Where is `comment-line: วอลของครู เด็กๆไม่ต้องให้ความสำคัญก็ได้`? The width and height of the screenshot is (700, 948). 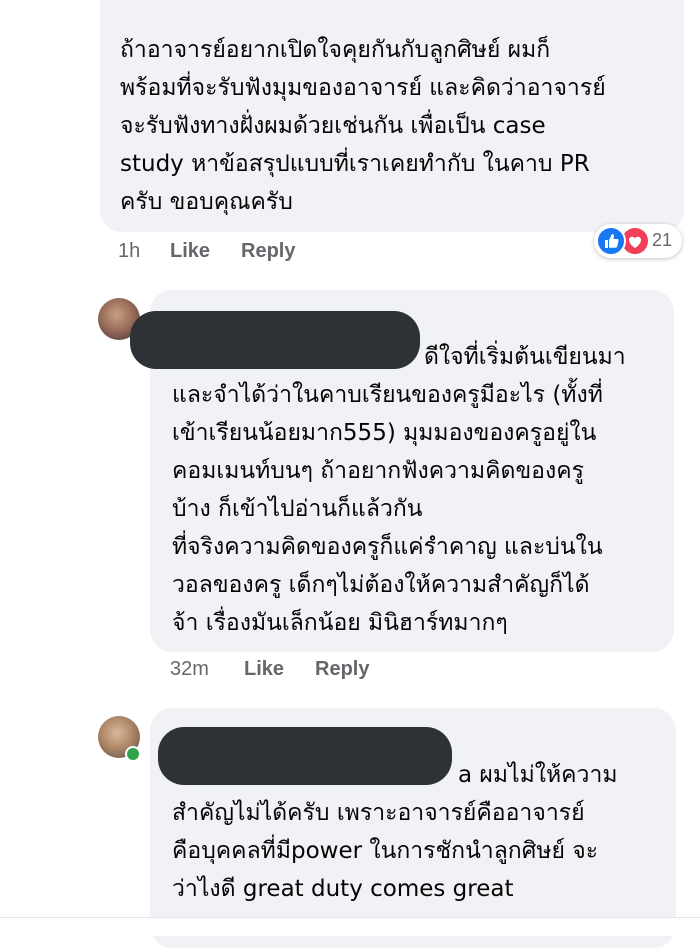 comment-line: วอลของครู เด็กๆไม่ต้องให้ความสำคัญก็ได้ is located at coordinates (381, 585).